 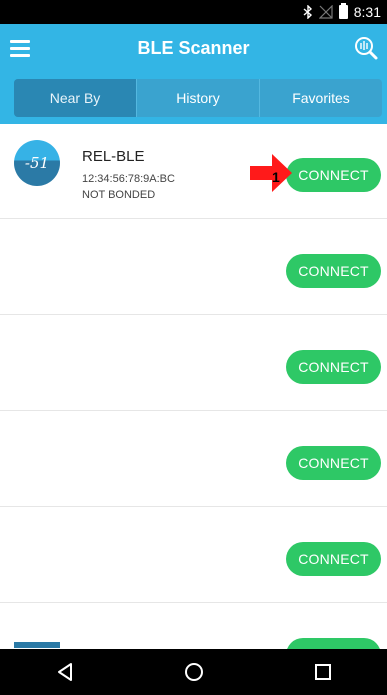 What do you see at coordinates (65, 672) in the screenshot?
I see `back-icon` at bounding box center [65, 672].